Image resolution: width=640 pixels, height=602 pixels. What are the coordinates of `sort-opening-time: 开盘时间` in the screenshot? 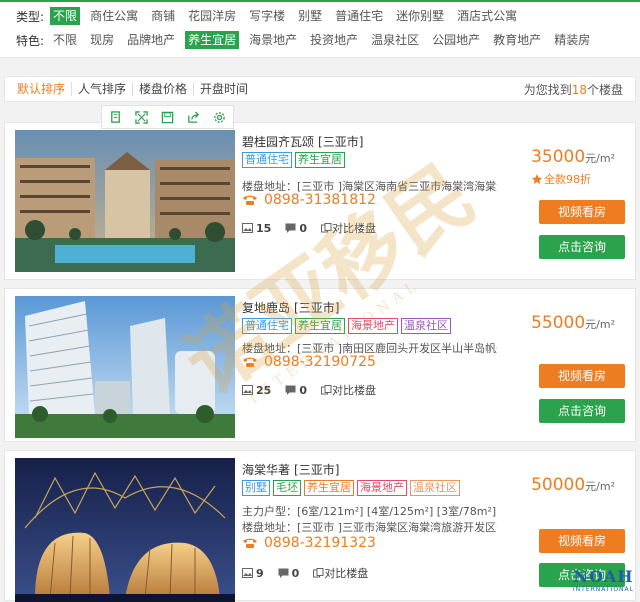 It's located at (224, 89).